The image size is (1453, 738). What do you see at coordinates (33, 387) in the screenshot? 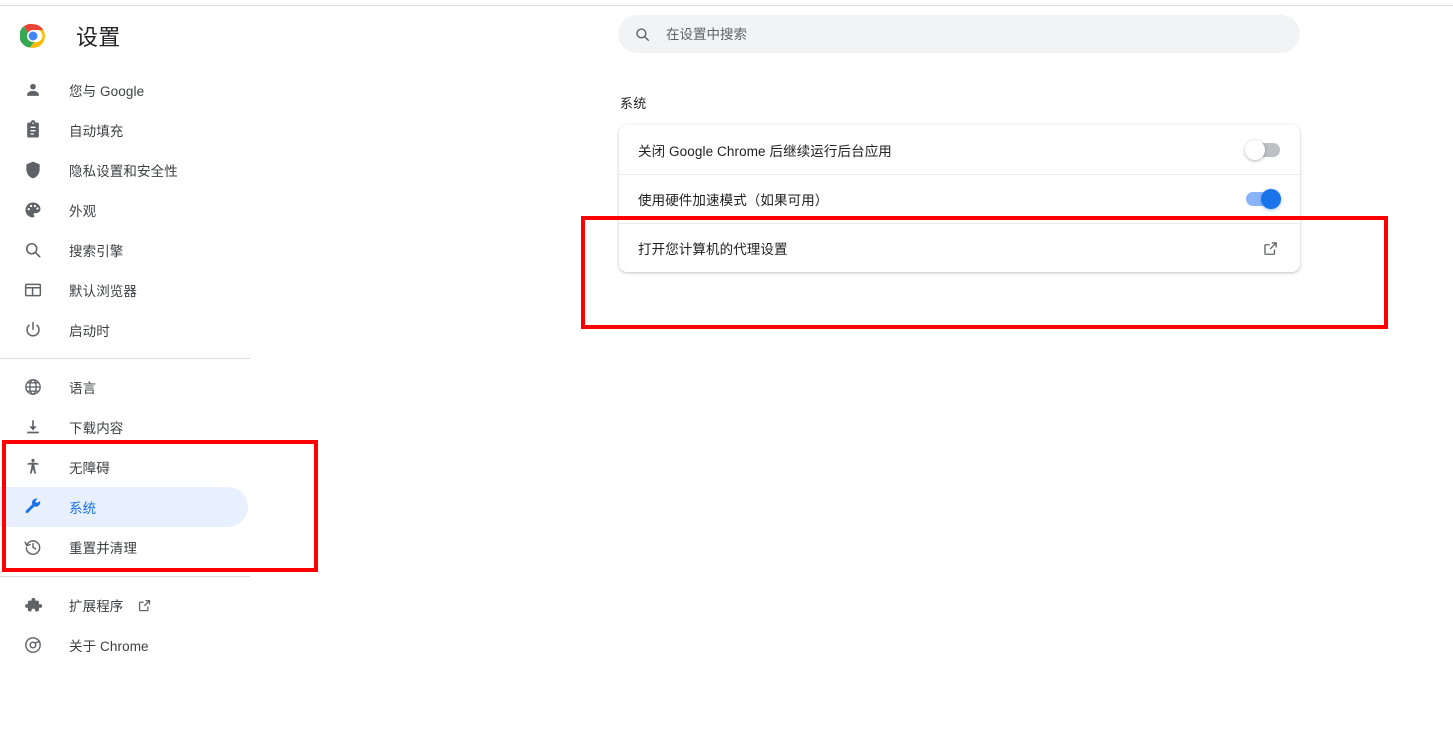
I see `globe-icon` at bounding box center [33, 387].